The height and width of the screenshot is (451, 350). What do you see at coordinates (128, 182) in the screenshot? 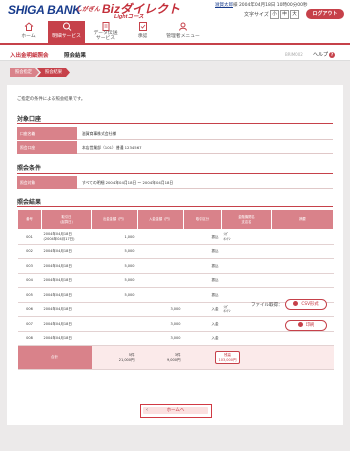
I see `condition-value: すべての明細 2004年04月18日 〜 2004年04月18日` at bounding box center [128, 182].